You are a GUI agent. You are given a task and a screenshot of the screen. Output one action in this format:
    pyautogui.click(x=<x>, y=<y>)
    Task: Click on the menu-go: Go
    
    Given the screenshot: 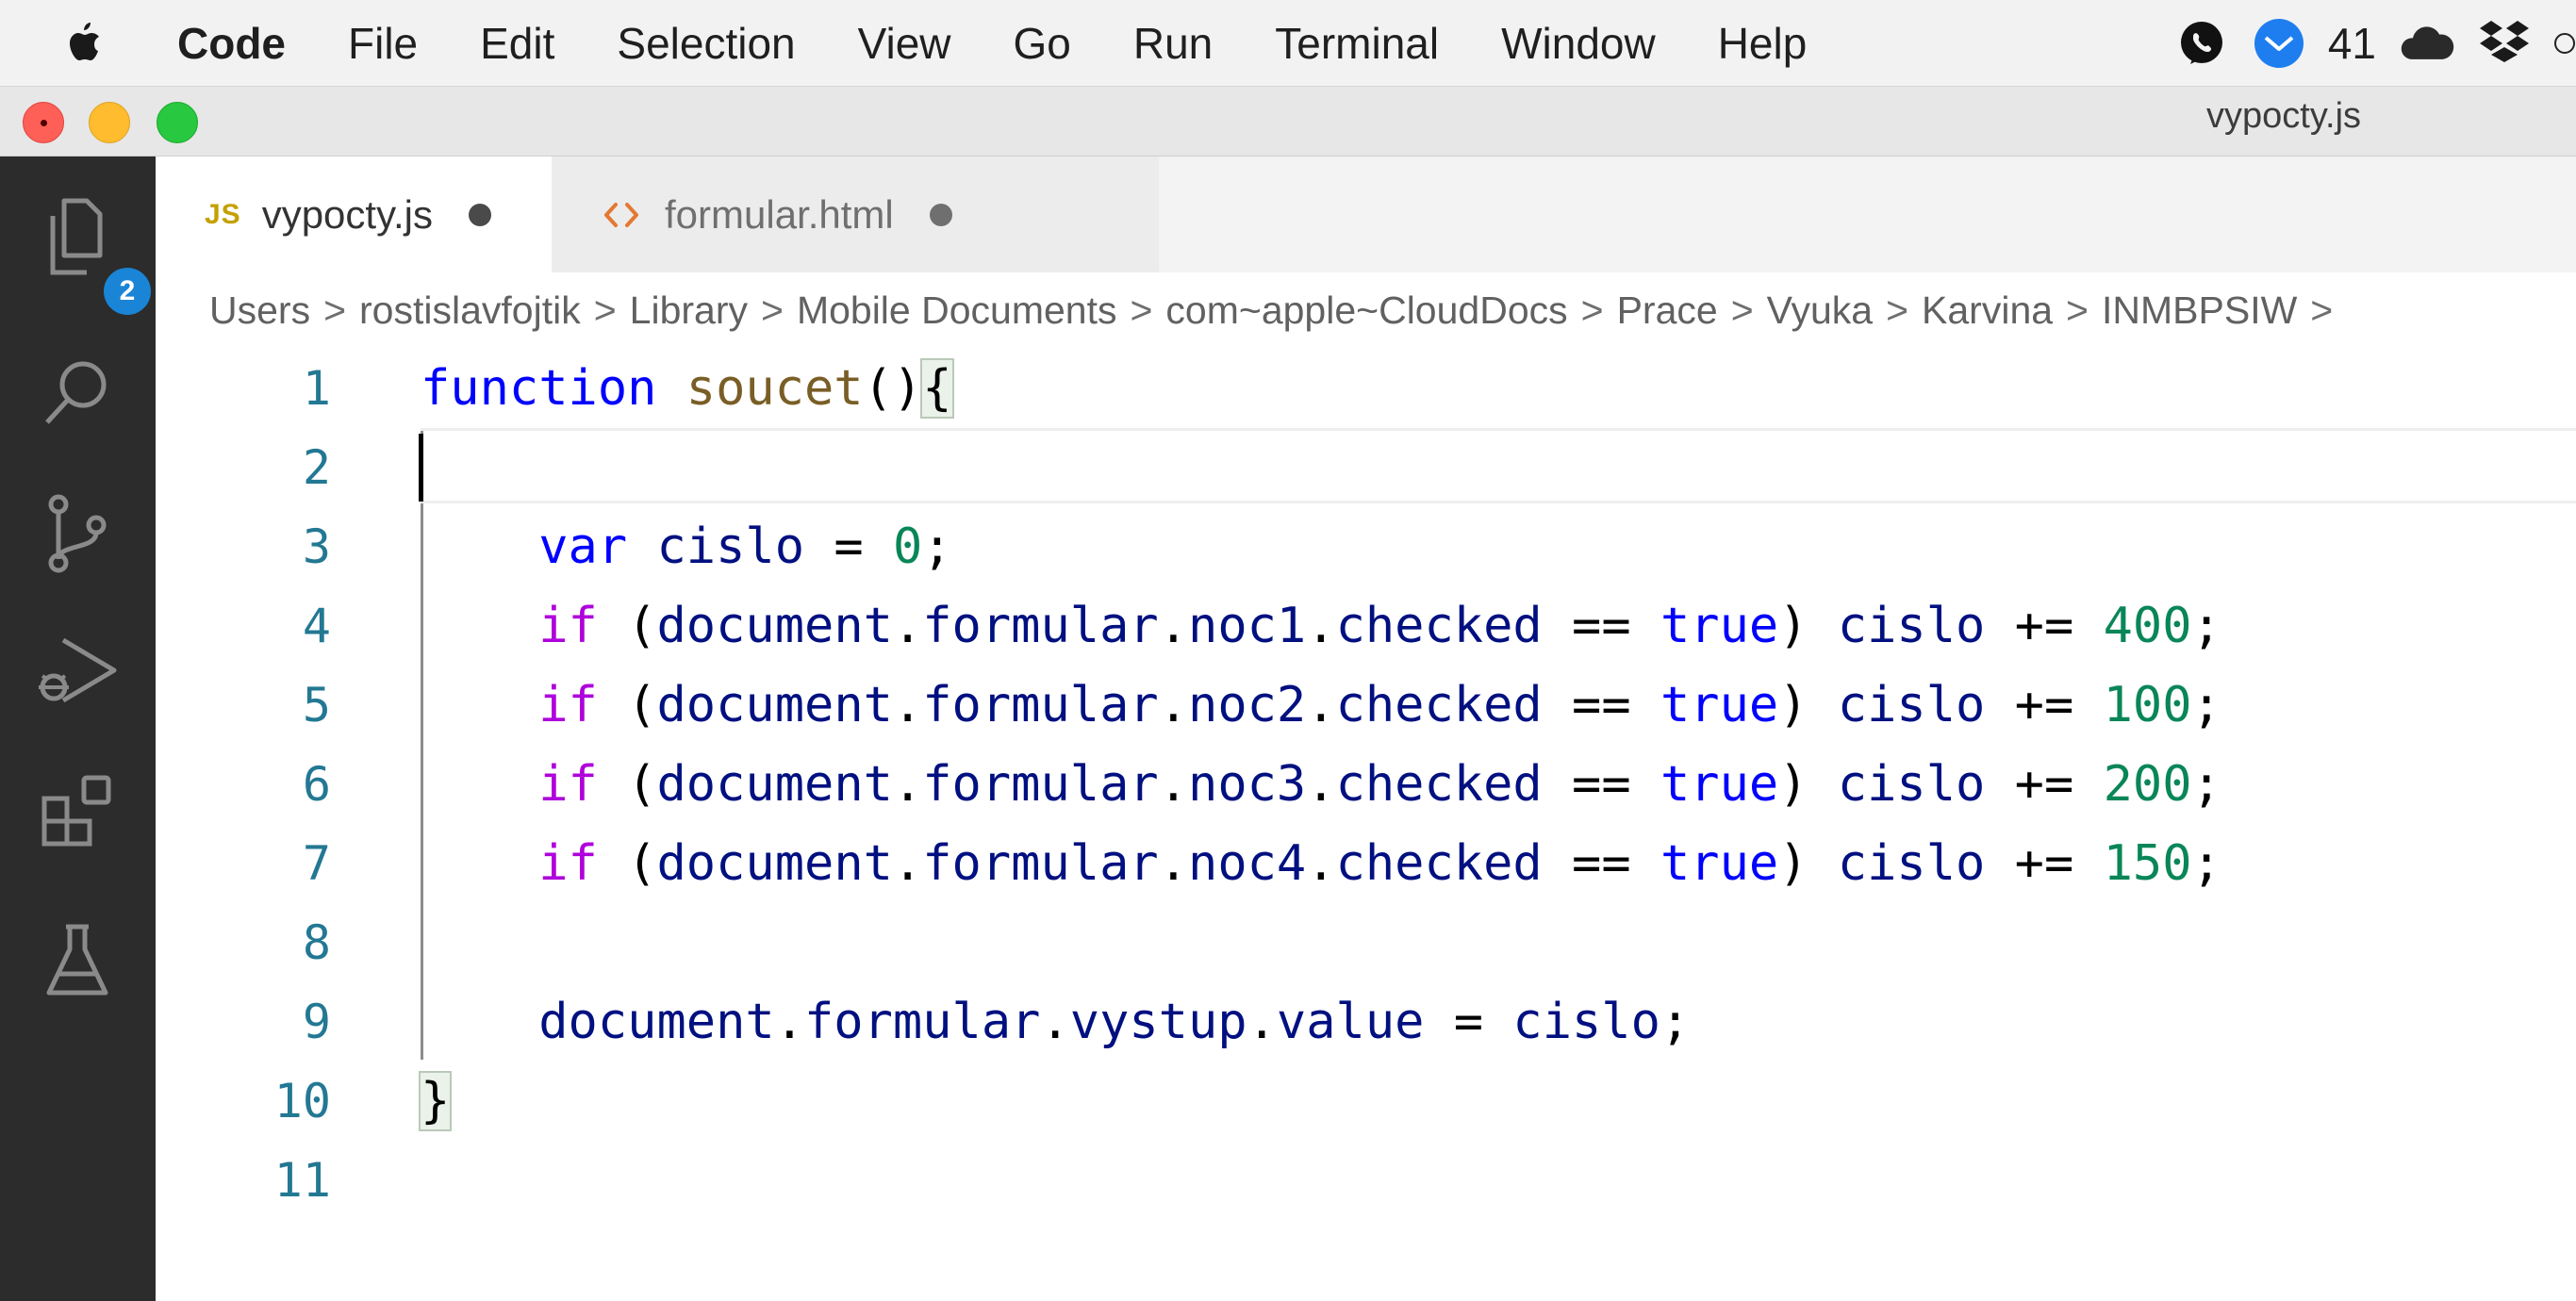 What is the action you would take?
    pyautogui.click(x=1042, y=44)
    